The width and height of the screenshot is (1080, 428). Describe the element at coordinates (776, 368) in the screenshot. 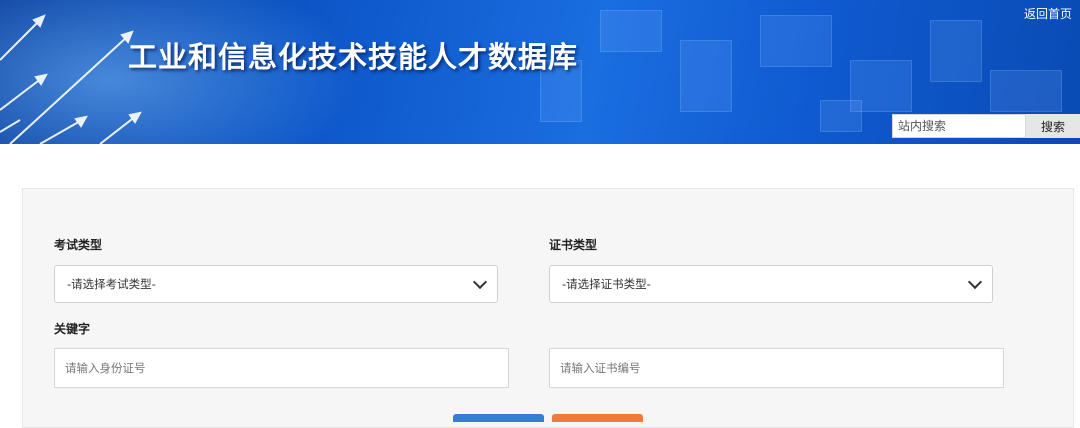

I see `cert-number-input: 请输入证书编号` at that location.